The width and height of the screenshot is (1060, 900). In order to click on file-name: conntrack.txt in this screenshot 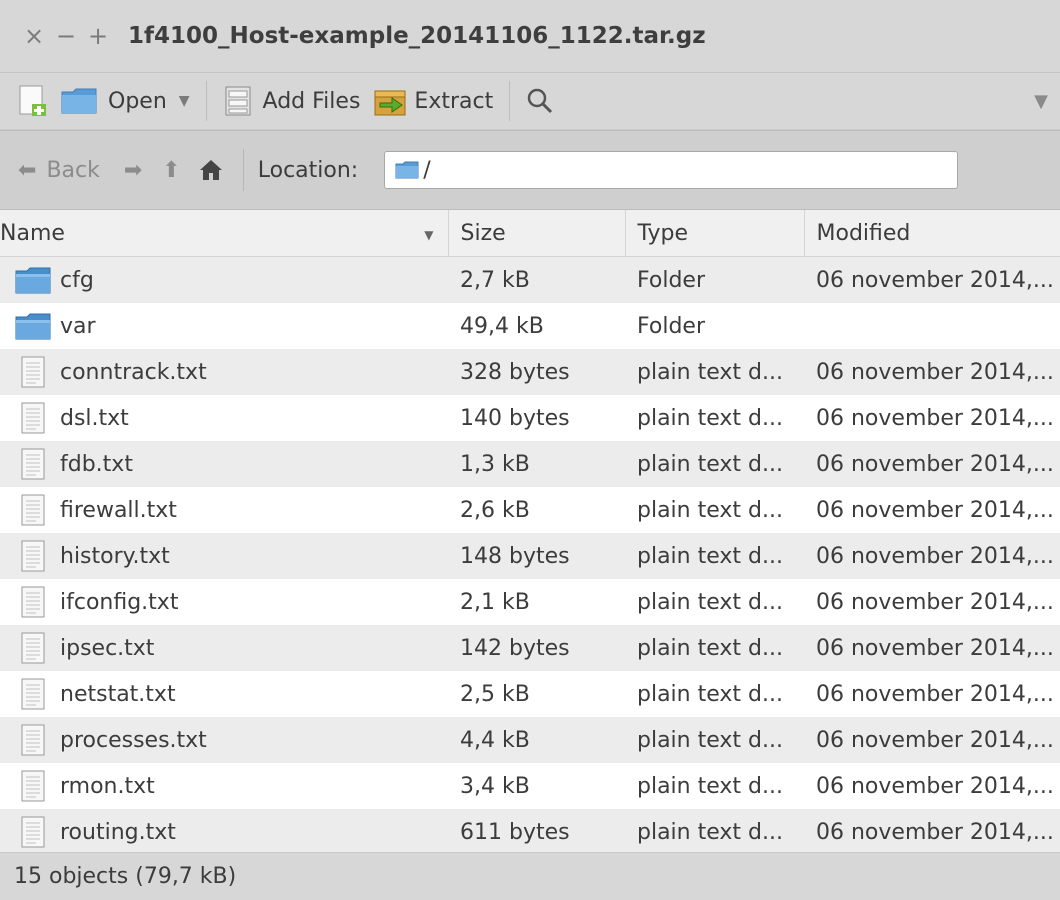, I will do `click(133, 372)`.